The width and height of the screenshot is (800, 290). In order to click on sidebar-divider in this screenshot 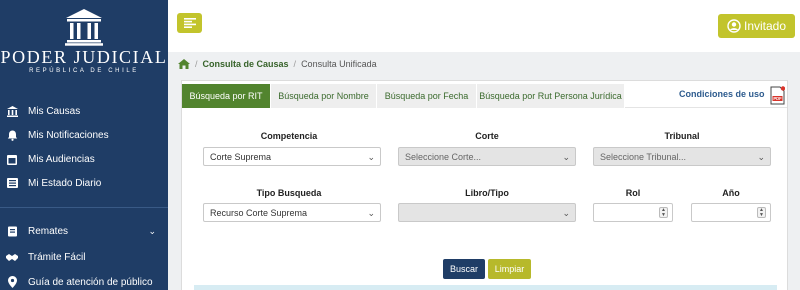, I will do `click(84, 207)`.